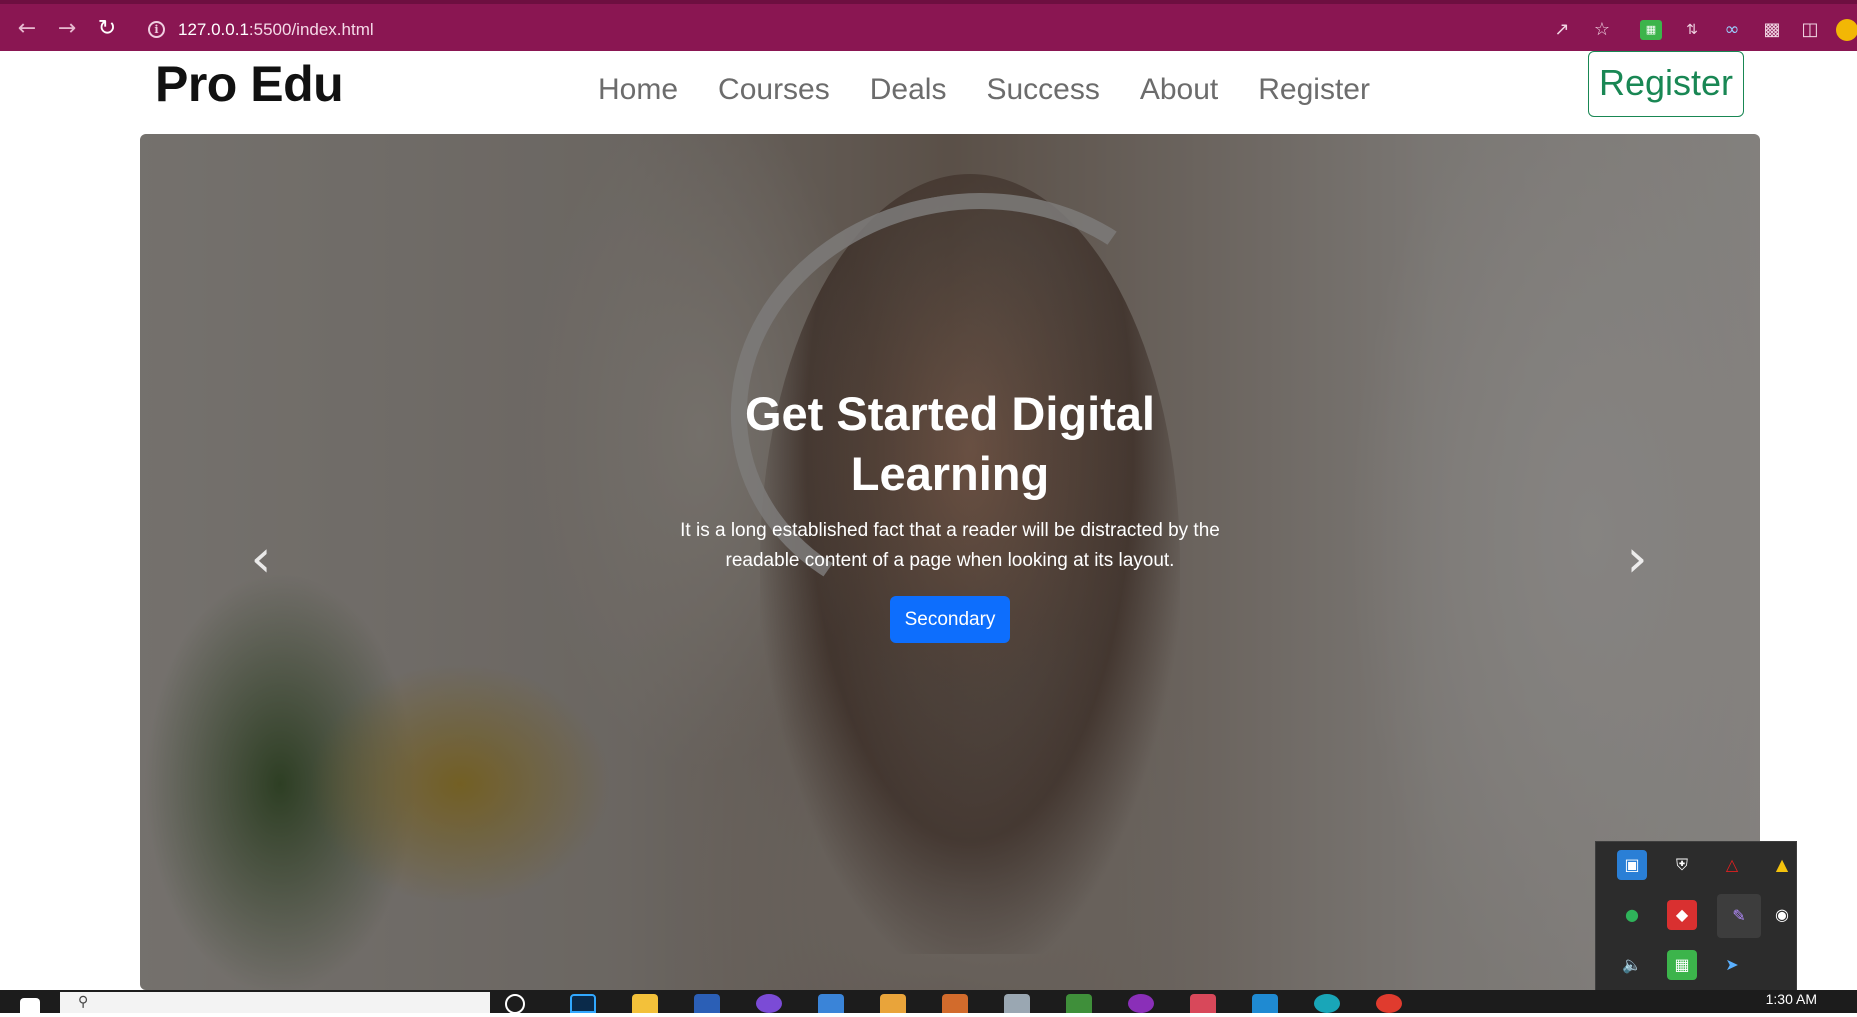 Image resolution: width=1857 pixels, height=1017 pixels. What do you see at coordinates (276, 29) in the screenshot?
I see `url-text: 127.0.0.1:5500/index.html` at bounding box center [276, 29].